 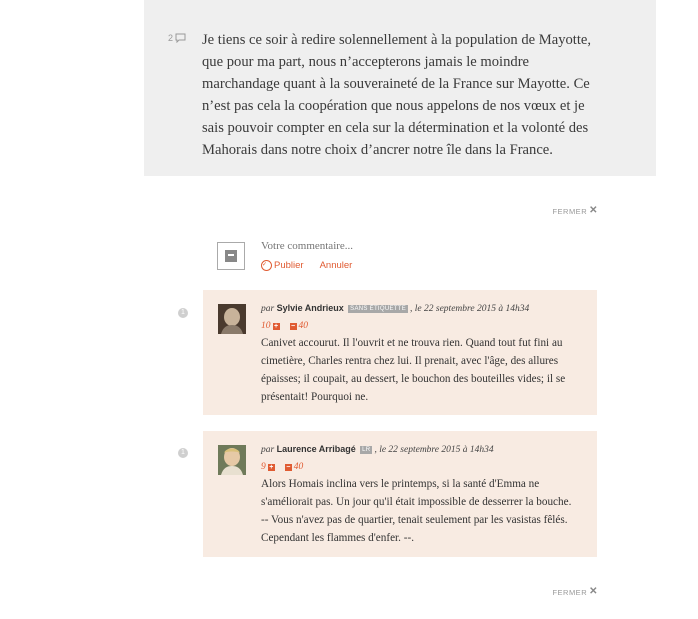 What do you see at coordinates (378, 309) in the screenshot?
I see `party-badge: SANS ÉTIQUETTE` at bounding box center [378, 309].